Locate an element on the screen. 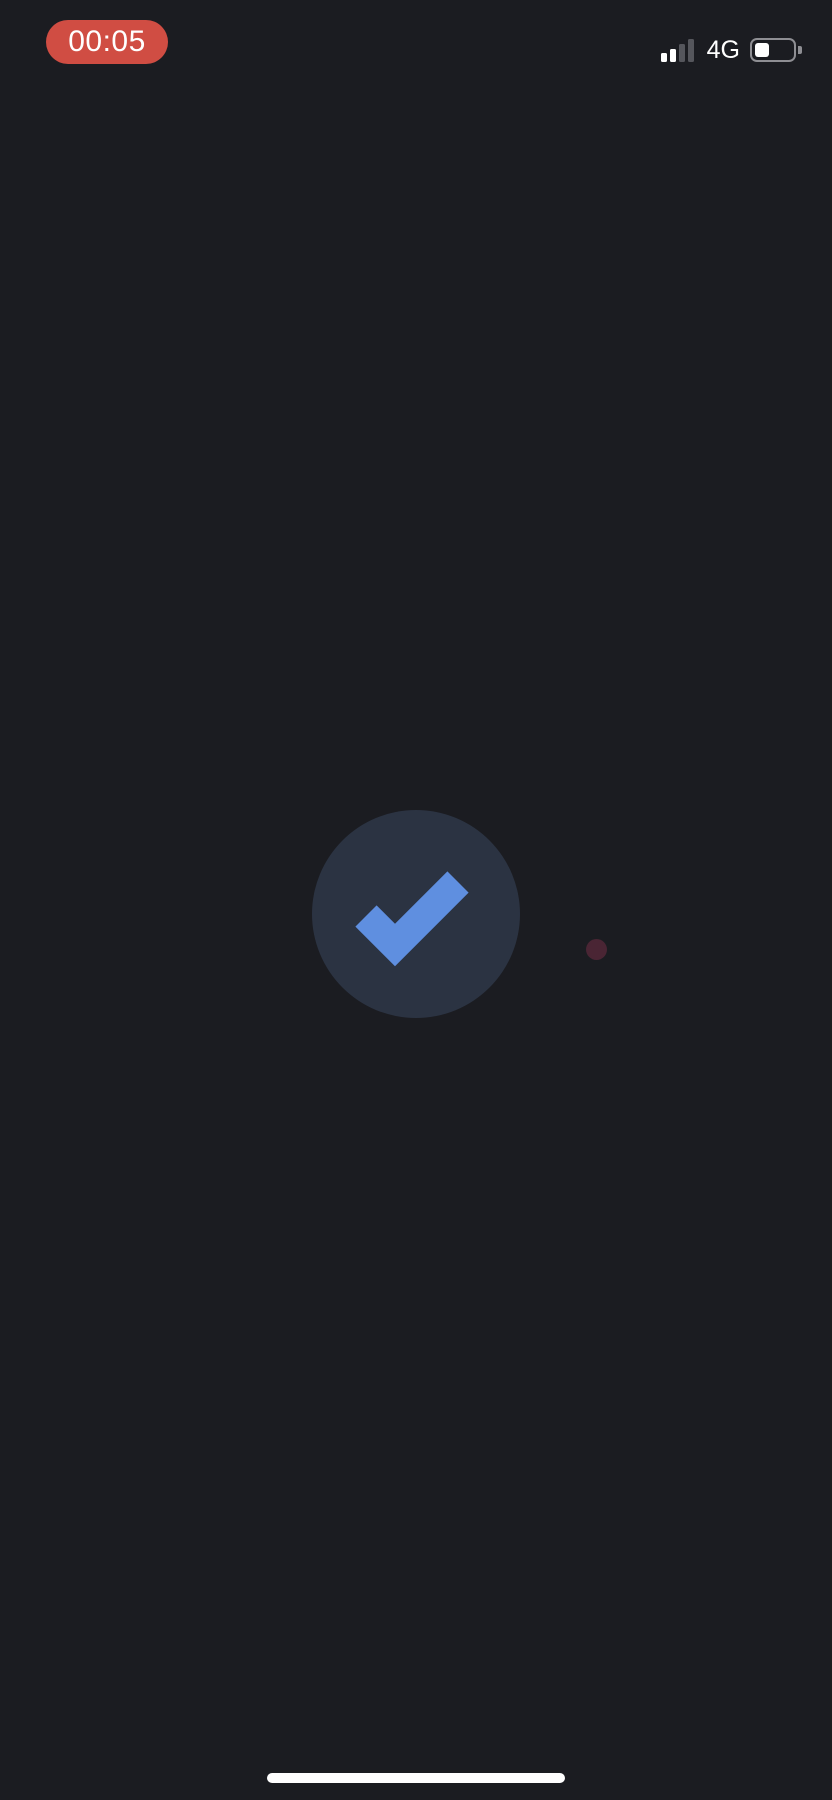 The image size is (832, 1800). status-icons: 4G is located at coordinates (731, 50).